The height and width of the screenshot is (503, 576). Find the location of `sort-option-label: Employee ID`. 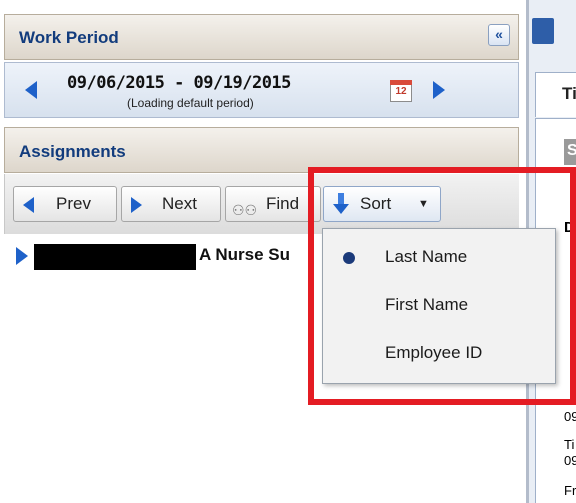

sort-option-label: Employee ID is located at coordinates (434, 352).